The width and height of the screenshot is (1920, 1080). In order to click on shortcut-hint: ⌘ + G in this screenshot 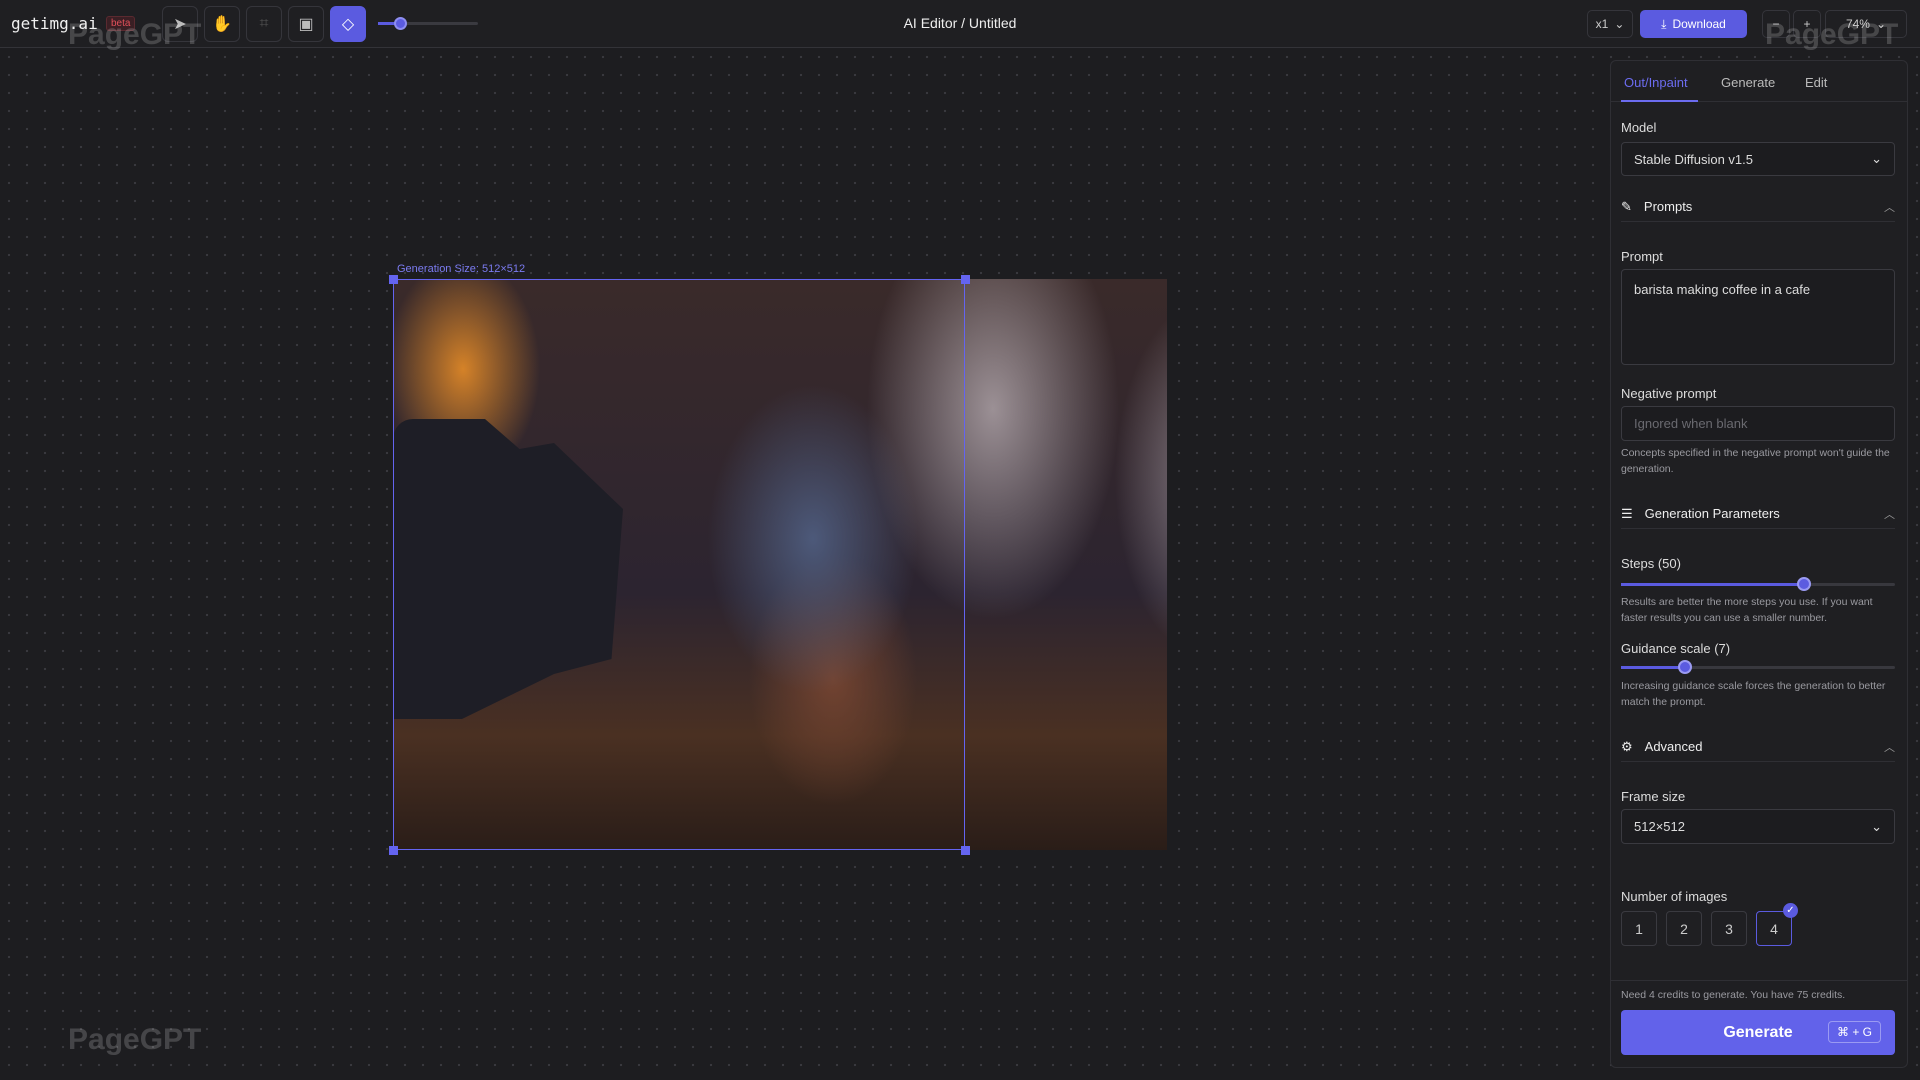, I will do `click(1854, 1032)`.